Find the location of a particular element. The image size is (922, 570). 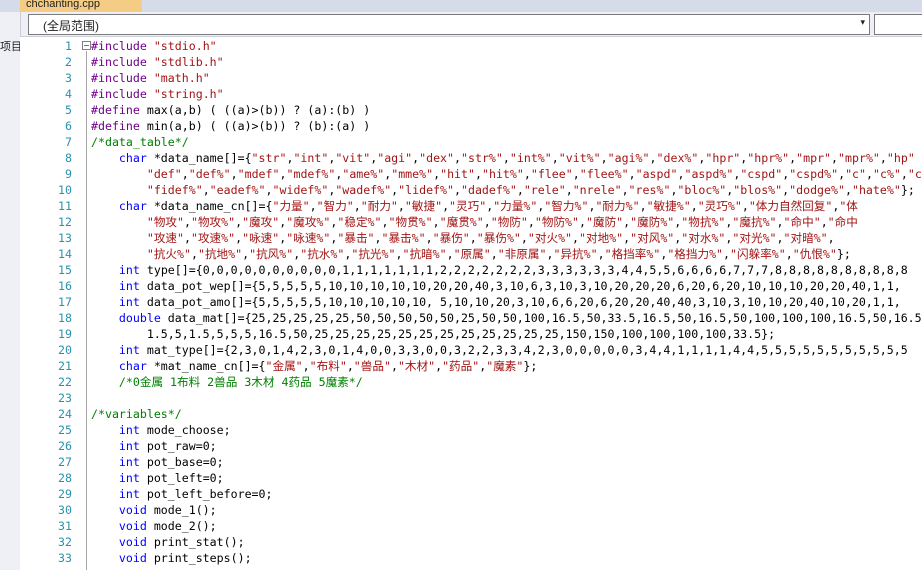

code-token: "暴伤%" is located at coordinates (498, 238).